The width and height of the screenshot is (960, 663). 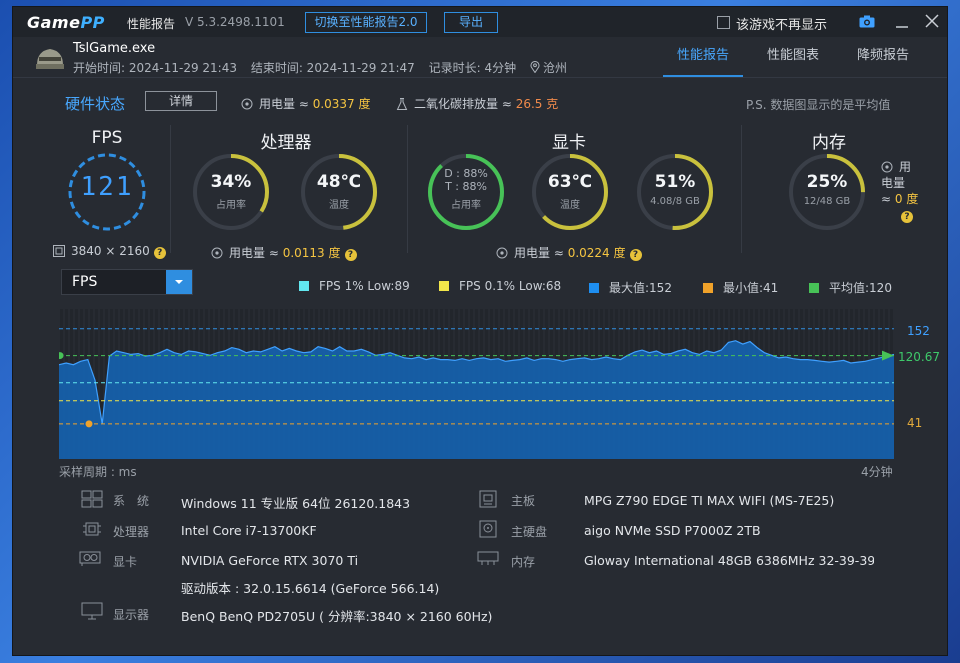 What do you see at coordinates (472, 68) in the screenshot?
I see `record-duration: 记录时长: 4分钟` at bounding box center [472, 68].